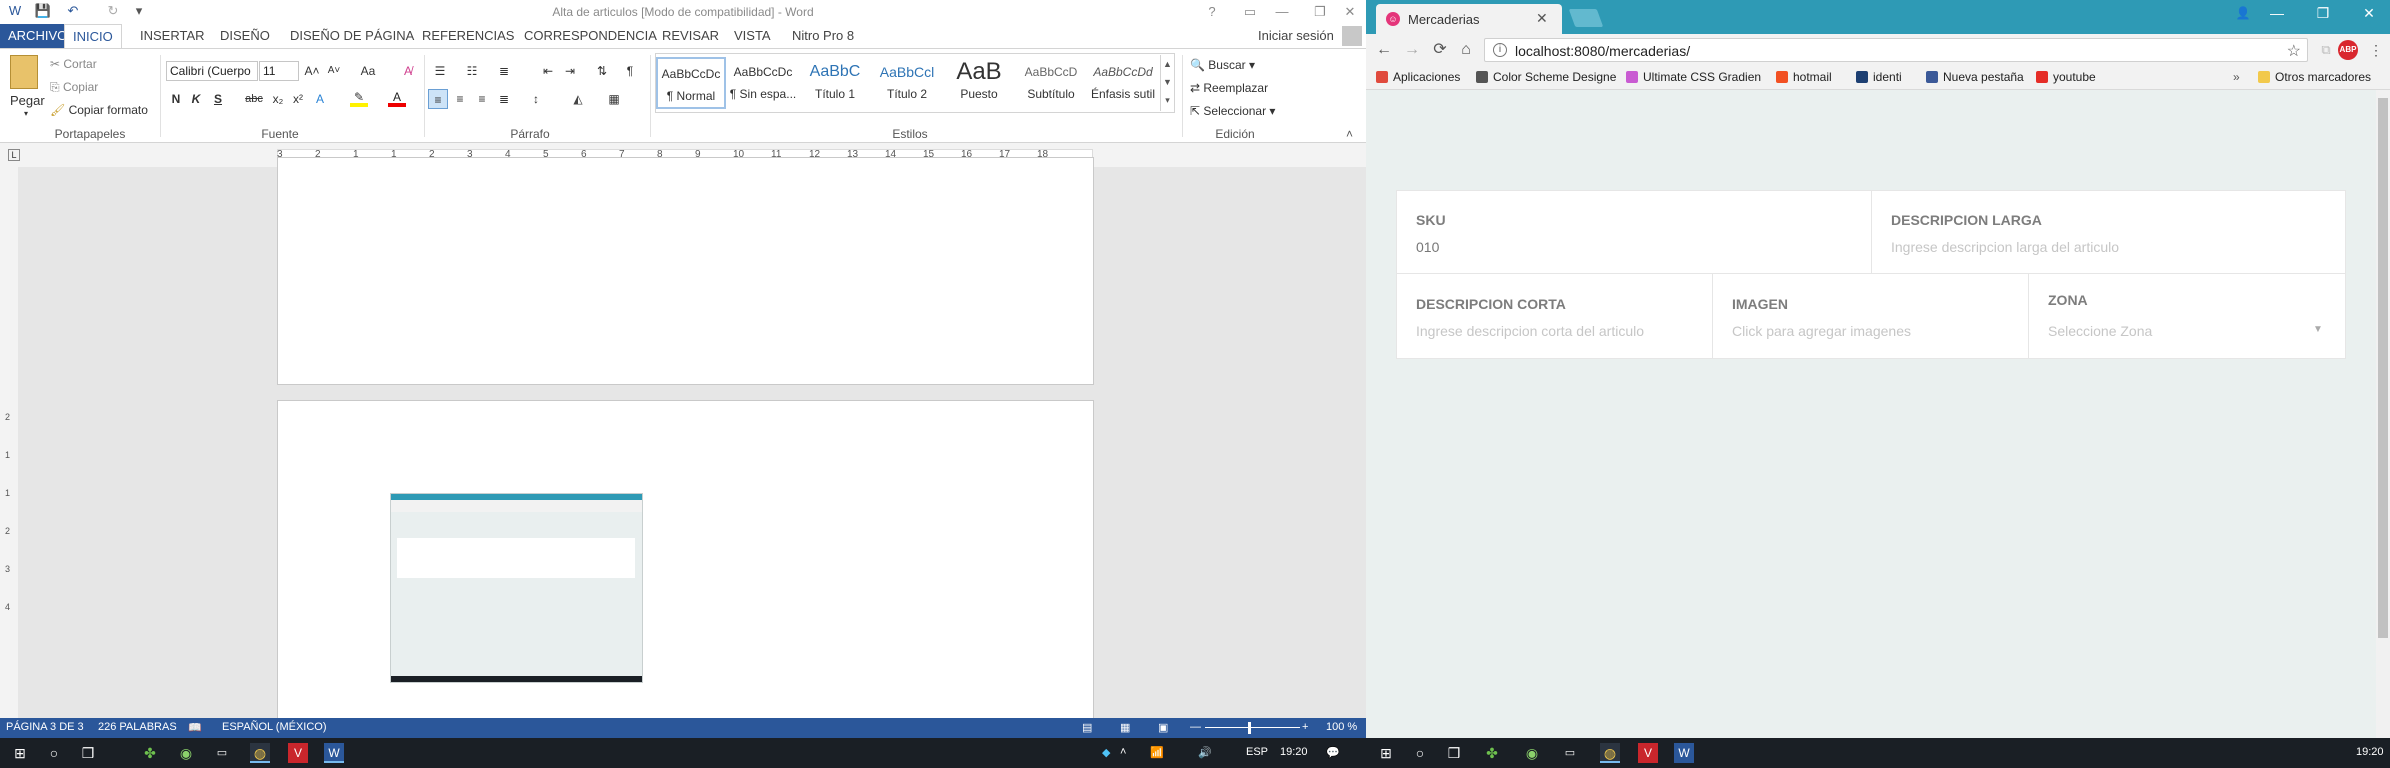  Describe the element at coordinates (1087, 727) in the screenshot. I see `read-mode-icon: ▤` at that location.